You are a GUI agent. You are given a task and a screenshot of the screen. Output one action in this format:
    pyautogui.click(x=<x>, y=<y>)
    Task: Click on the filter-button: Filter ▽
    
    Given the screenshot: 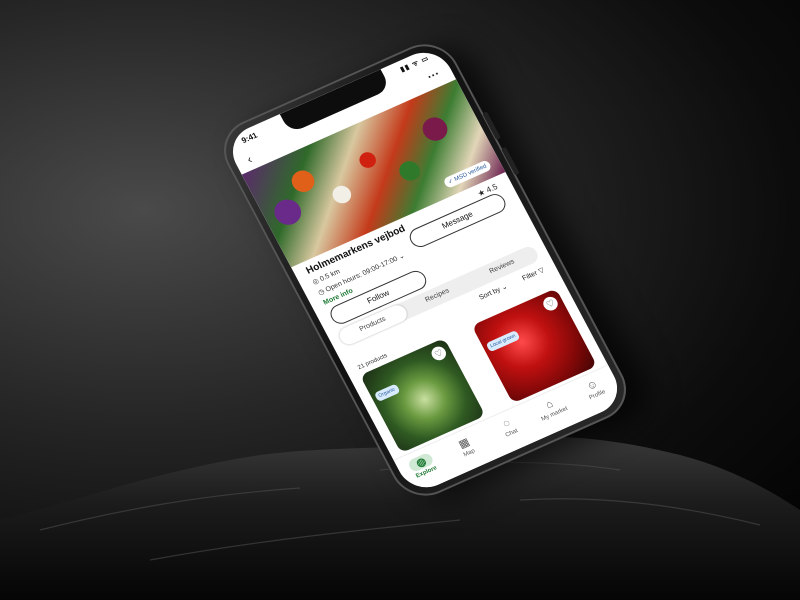 What is the action you would take?
    pyautogui.click(x=533, y=274)
    